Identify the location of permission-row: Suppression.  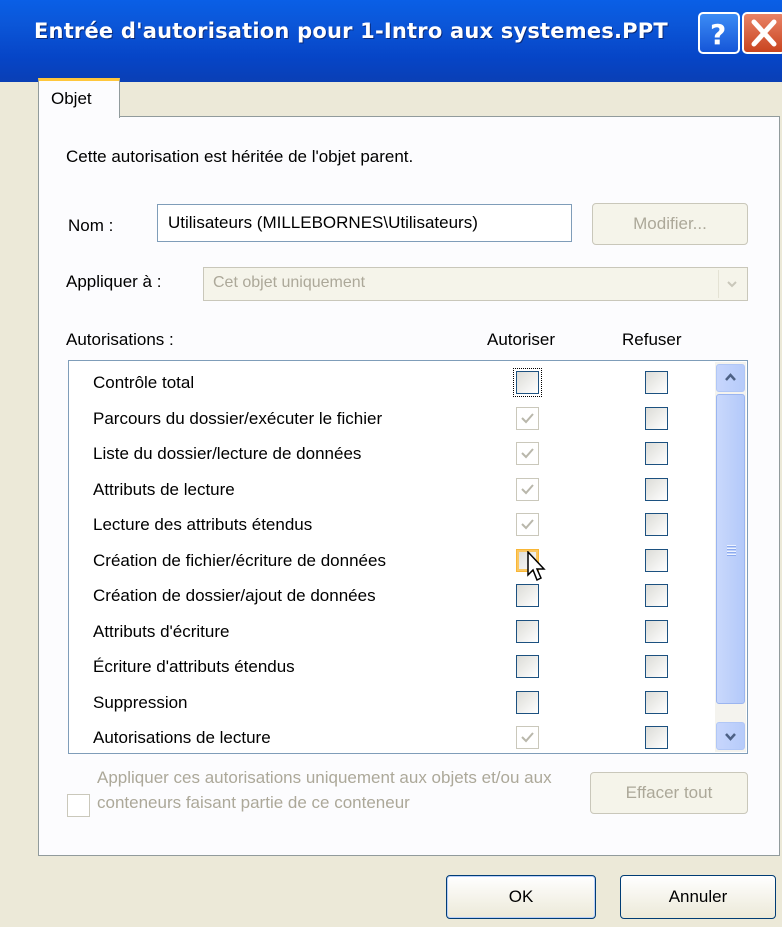
(389, 702).